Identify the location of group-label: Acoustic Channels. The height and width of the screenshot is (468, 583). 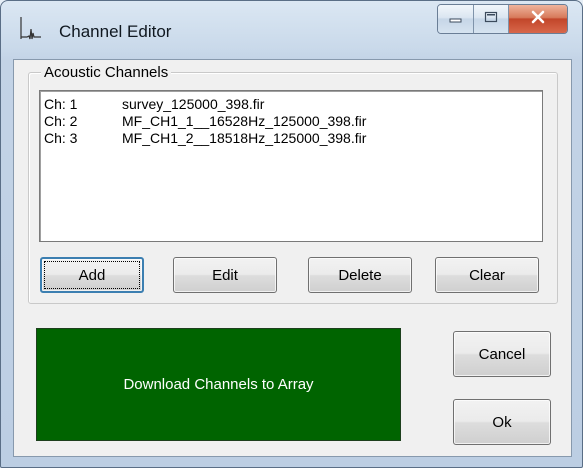
(106, 72).